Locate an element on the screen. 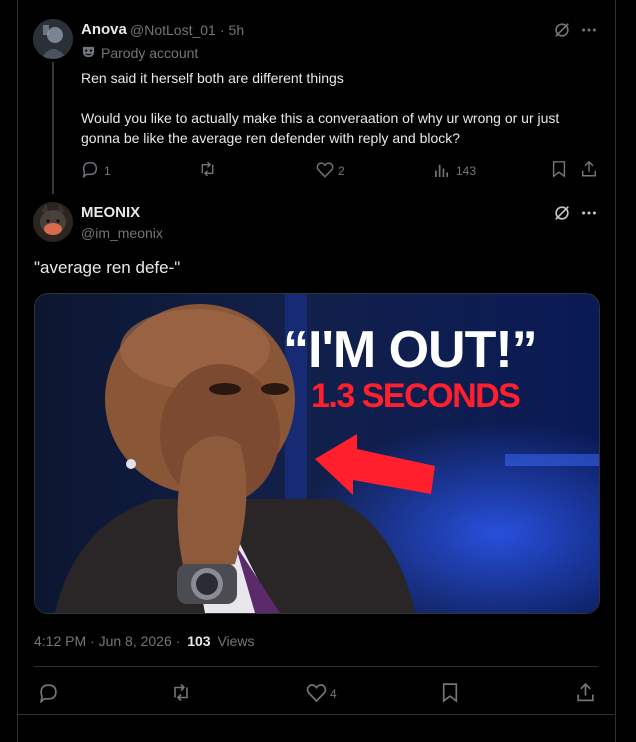 Image resolution: width=636 pixels, height=742 pixels. tweet-timestamp: 4:12 PM · Jun 8, 2026 · is located at coordinates (107, 641).